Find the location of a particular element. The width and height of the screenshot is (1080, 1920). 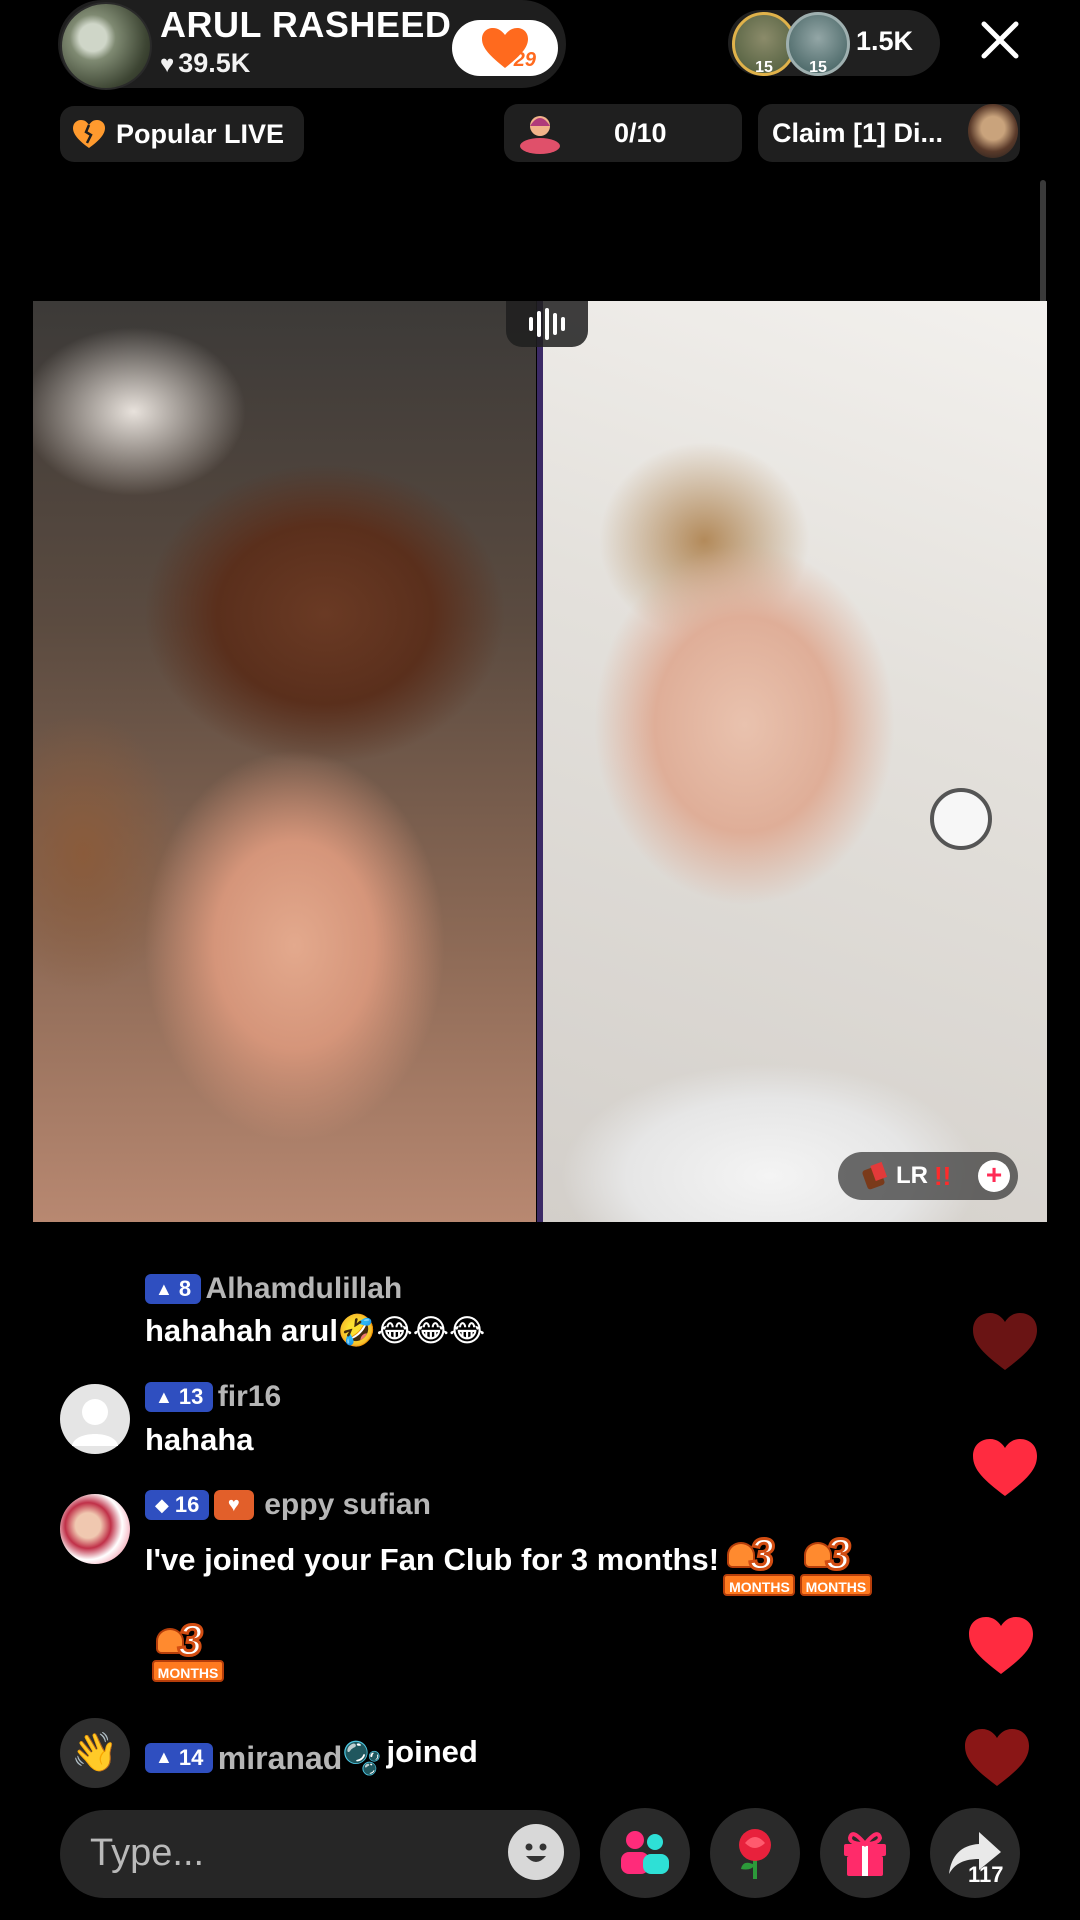

rose-gift-button is located at coordinates (755, 1853).